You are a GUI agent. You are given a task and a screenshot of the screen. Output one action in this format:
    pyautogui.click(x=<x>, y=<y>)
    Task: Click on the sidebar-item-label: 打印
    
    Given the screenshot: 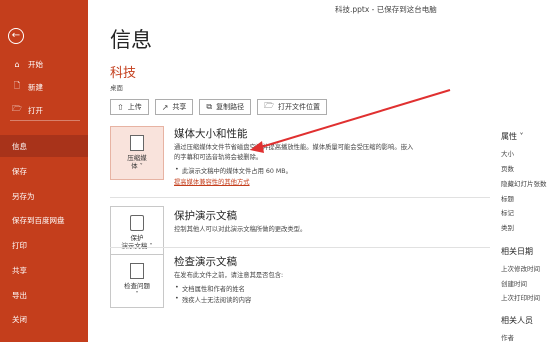 What is the action you would take?
    pyautogui.click(x=19, y=245)
    